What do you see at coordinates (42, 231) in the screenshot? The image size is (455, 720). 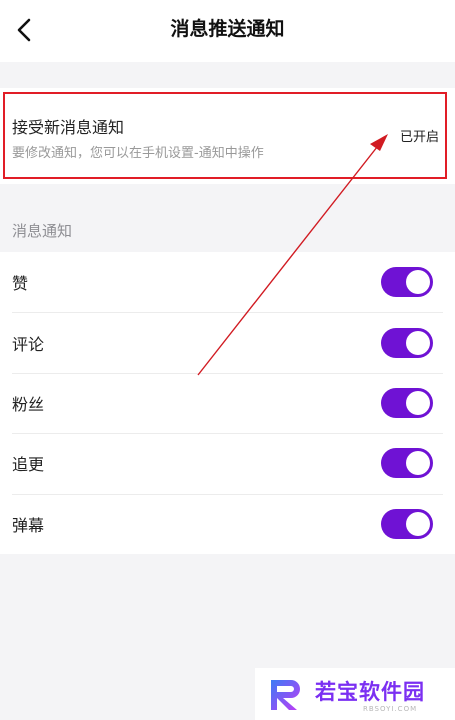 I see `section-label: 消息通知` at bounding box center [42, 231].